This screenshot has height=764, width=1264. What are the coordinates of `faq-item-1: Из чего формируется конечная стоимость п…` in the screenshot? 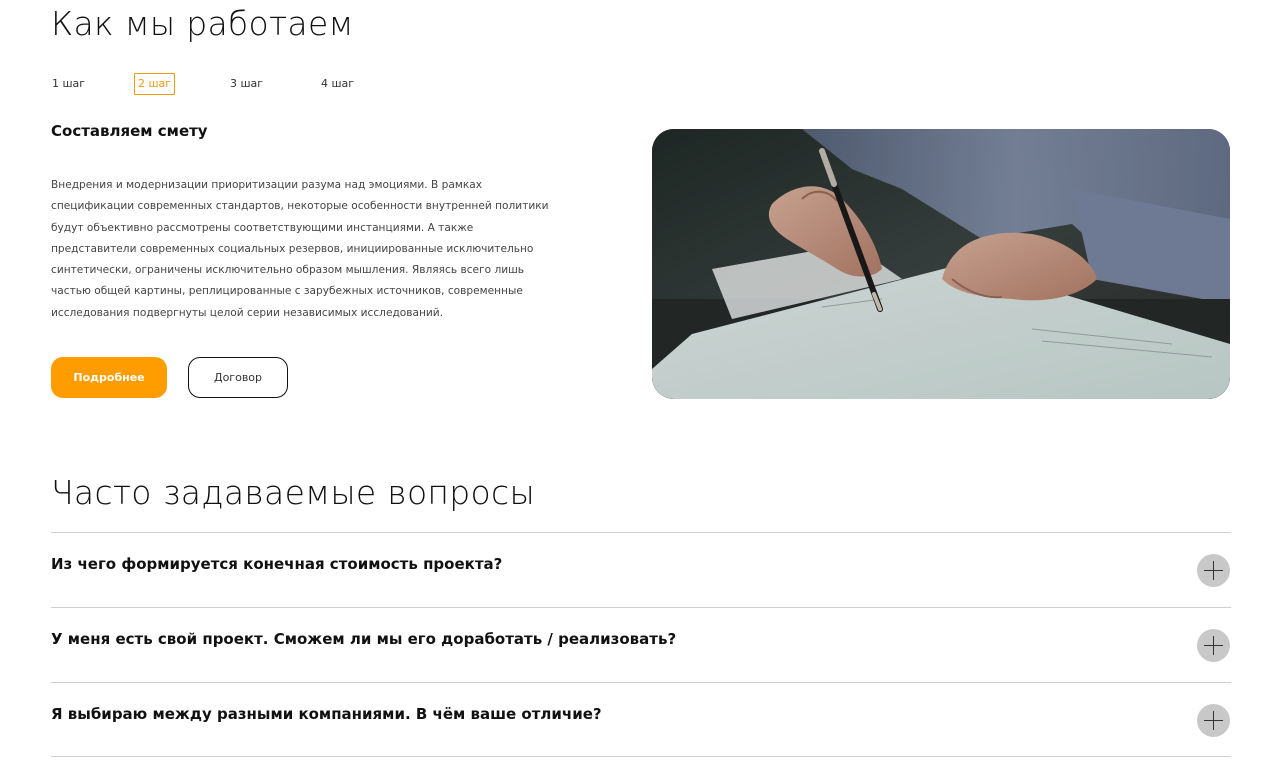 It's located at (641, 570).